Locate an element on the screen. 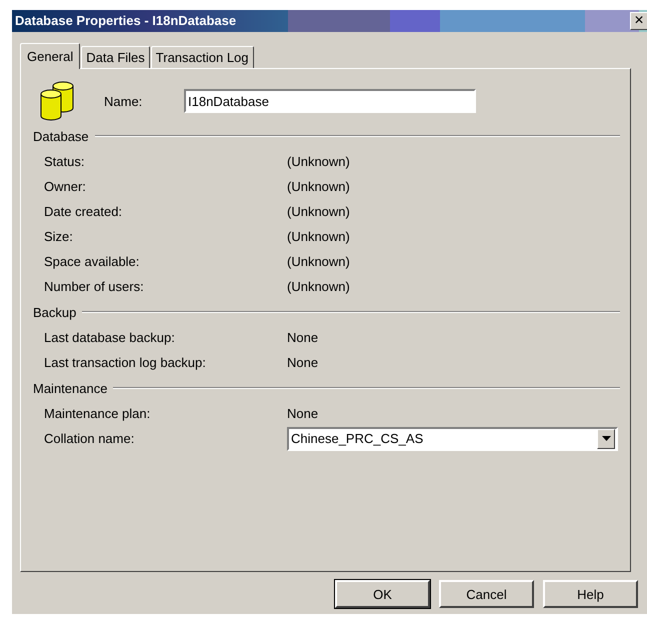  field-label: Status: is located at coordinates (65, 161).